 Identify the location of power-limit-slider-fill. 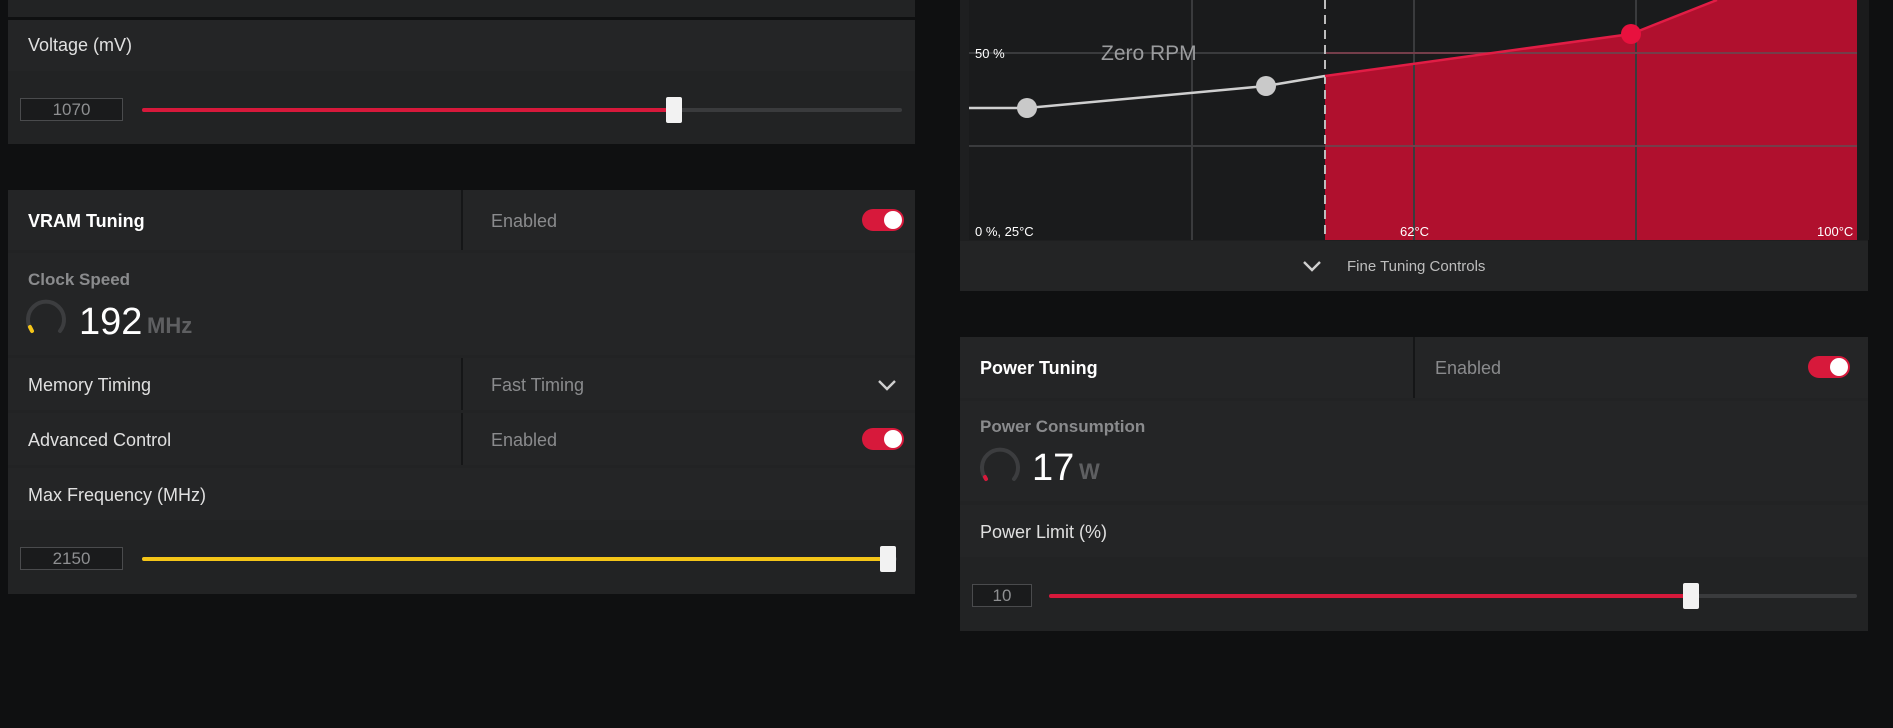
(1369, 596).